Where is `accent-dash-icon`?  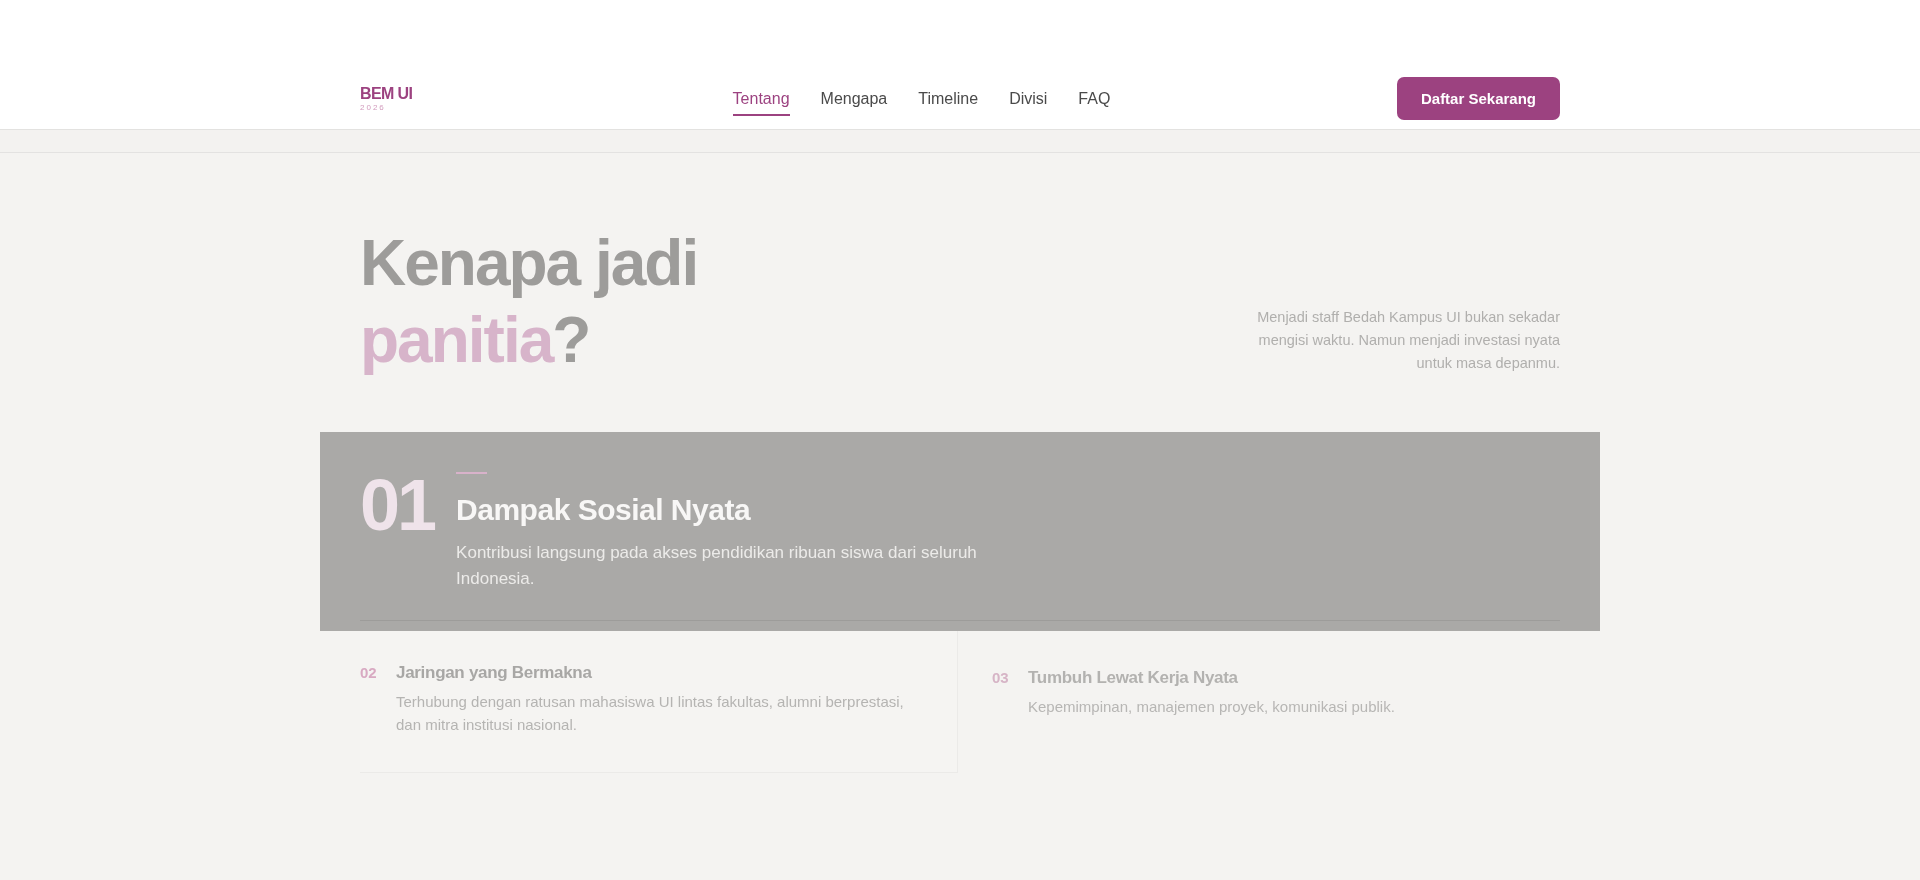 accent-dash-icon is located at coordinates (472, 473).